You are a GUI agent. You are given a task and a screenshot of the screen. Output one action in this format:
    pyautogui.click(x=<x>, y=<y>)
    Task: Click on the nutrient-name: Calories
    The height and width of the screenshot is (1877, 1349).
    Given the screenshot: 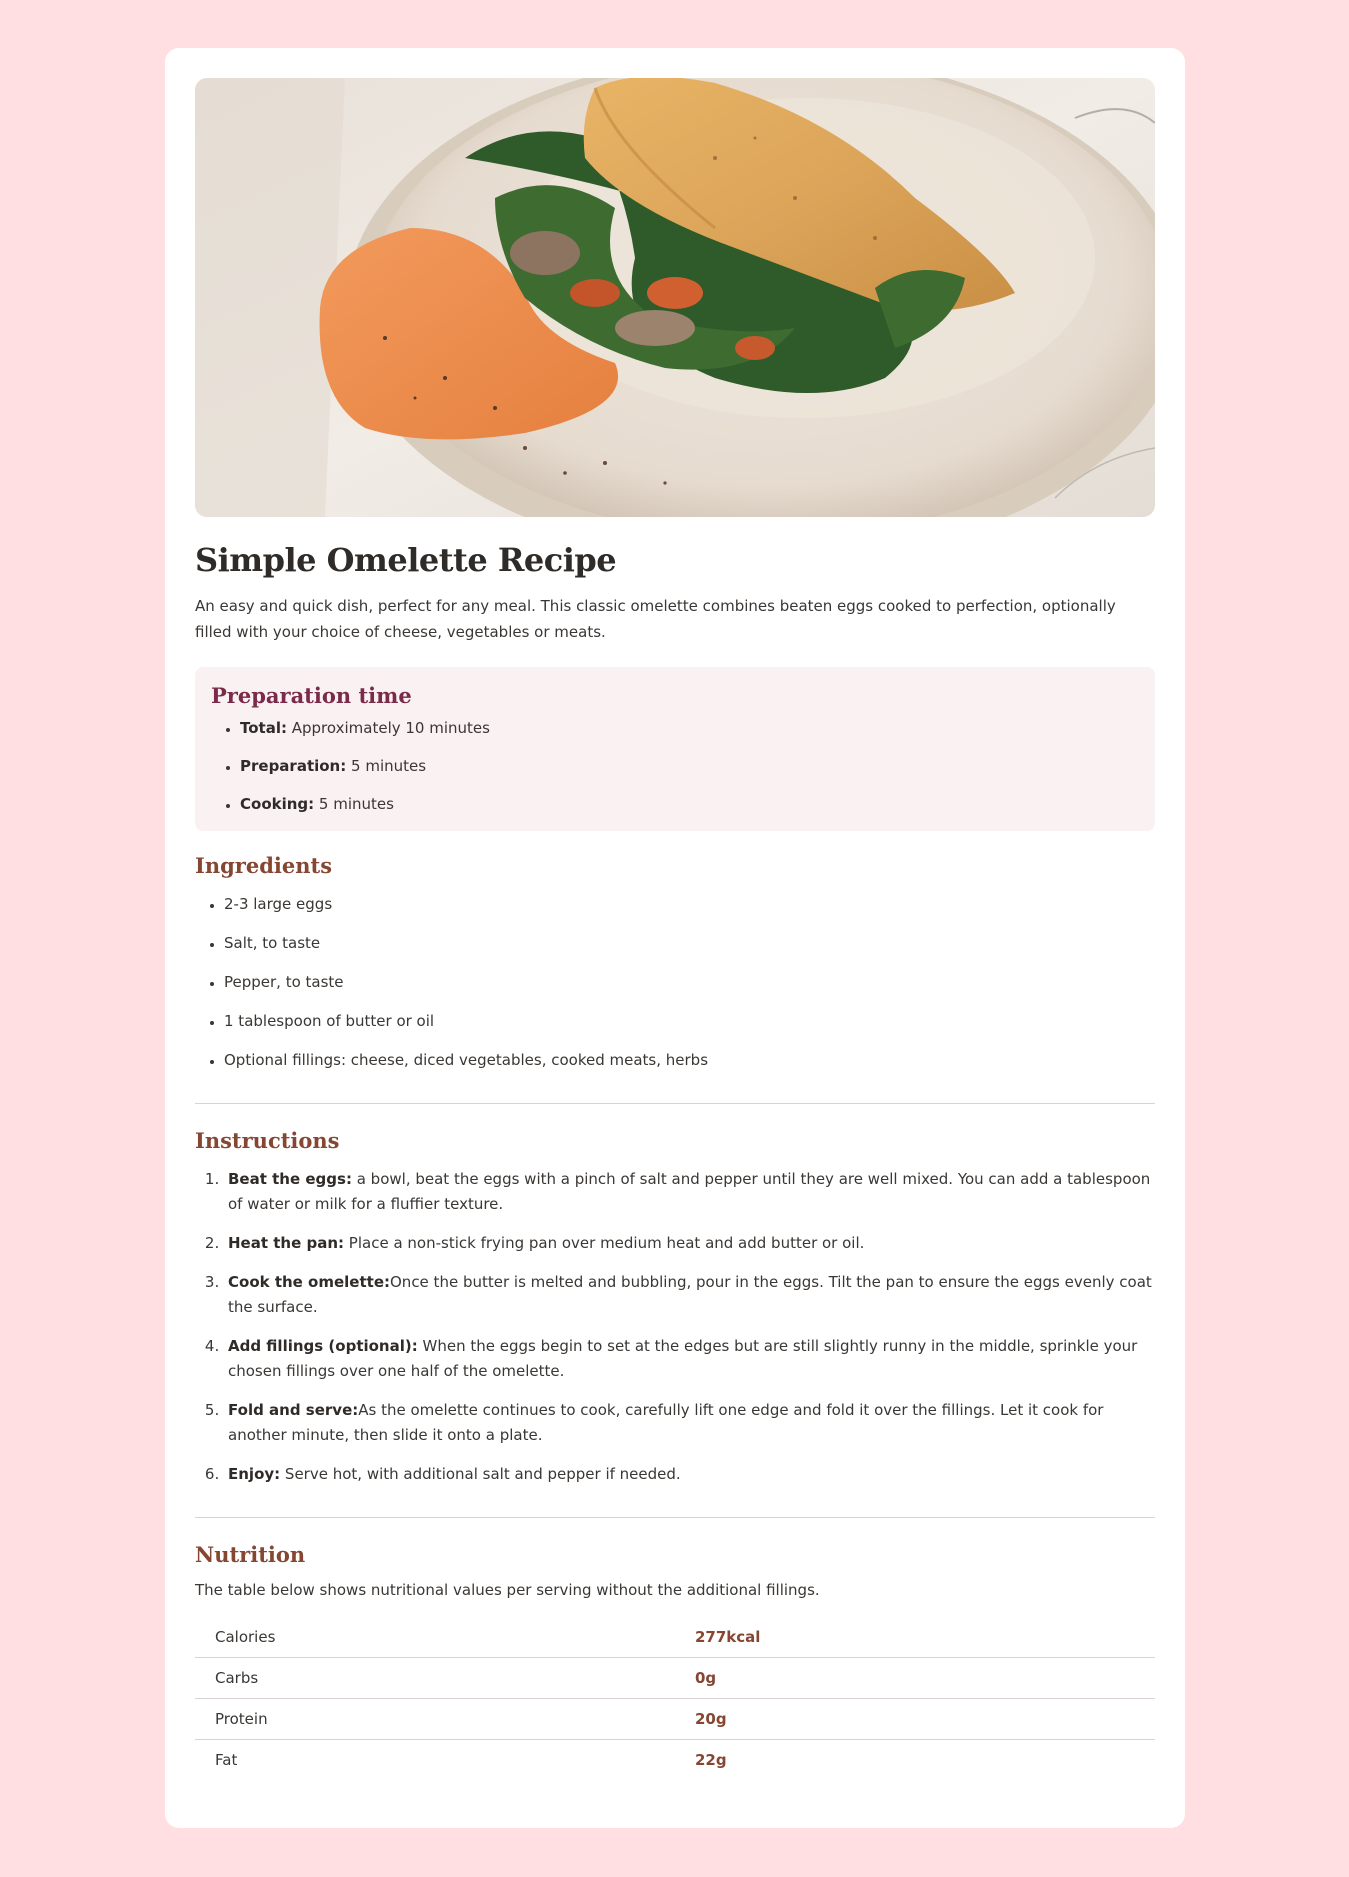 What is the action you would take?
    pyautogui.click(x=435, y=1637)
    